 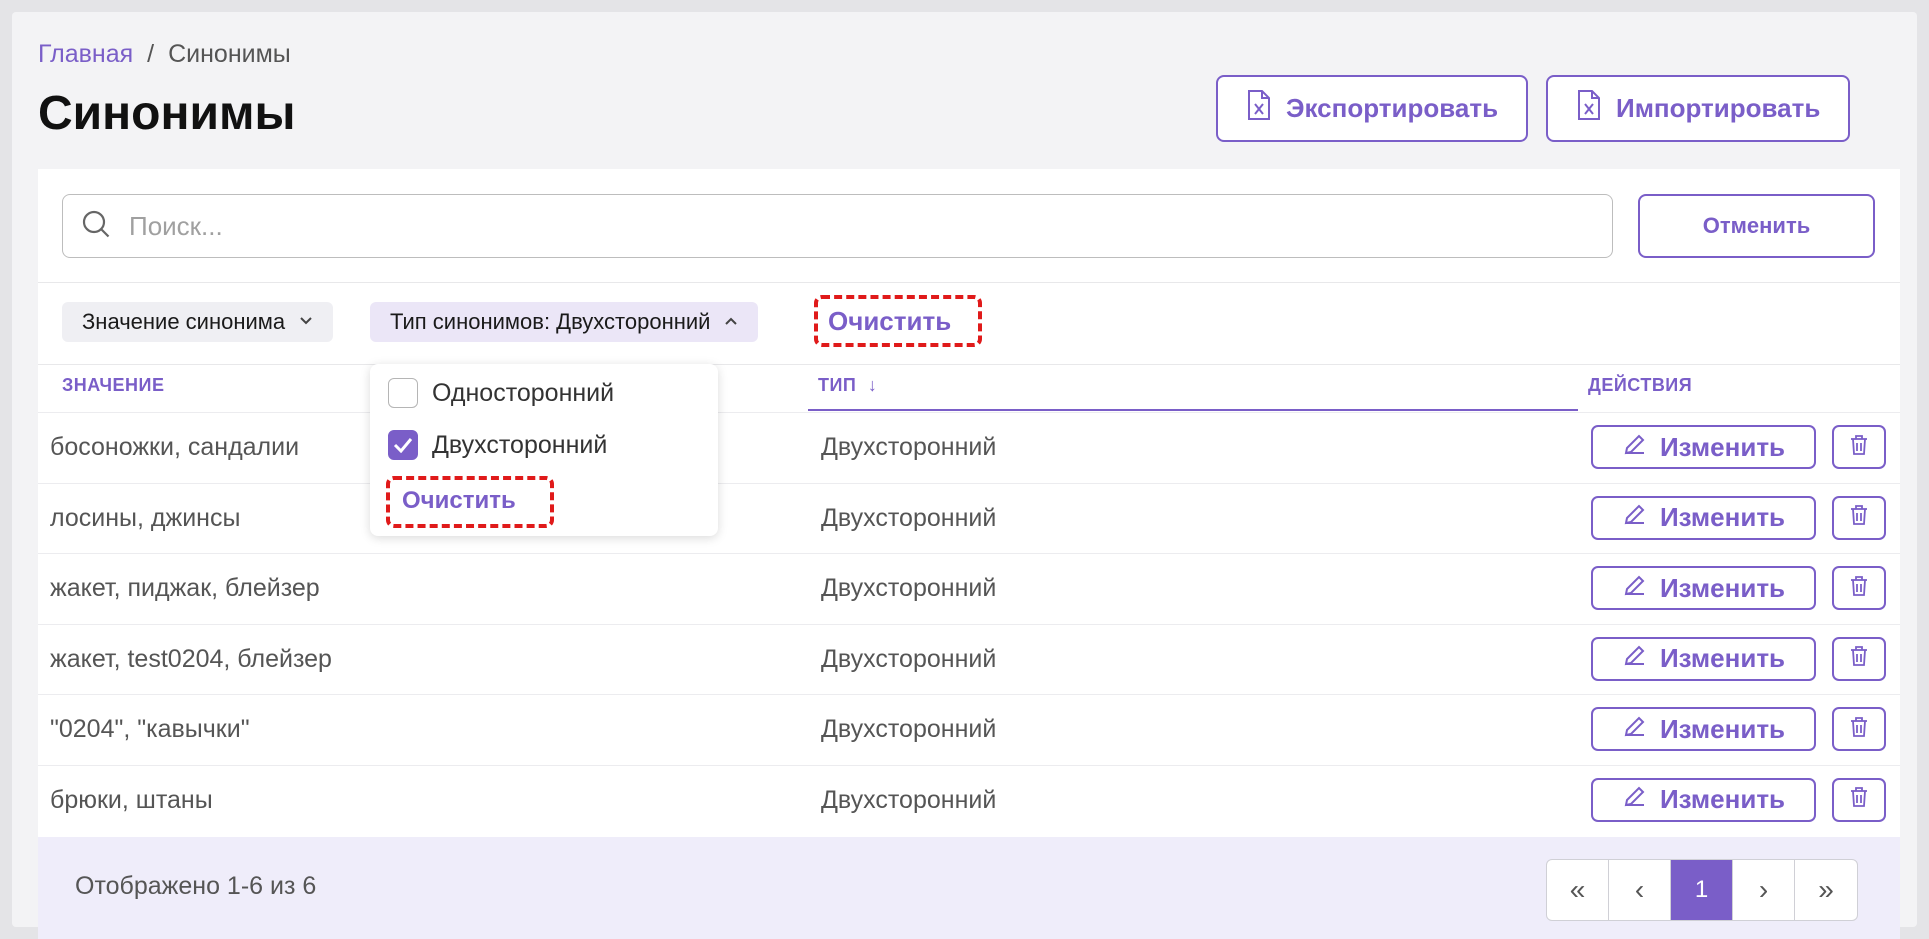 I want to click on sort-column-underline, so click(x=1193, y=410).